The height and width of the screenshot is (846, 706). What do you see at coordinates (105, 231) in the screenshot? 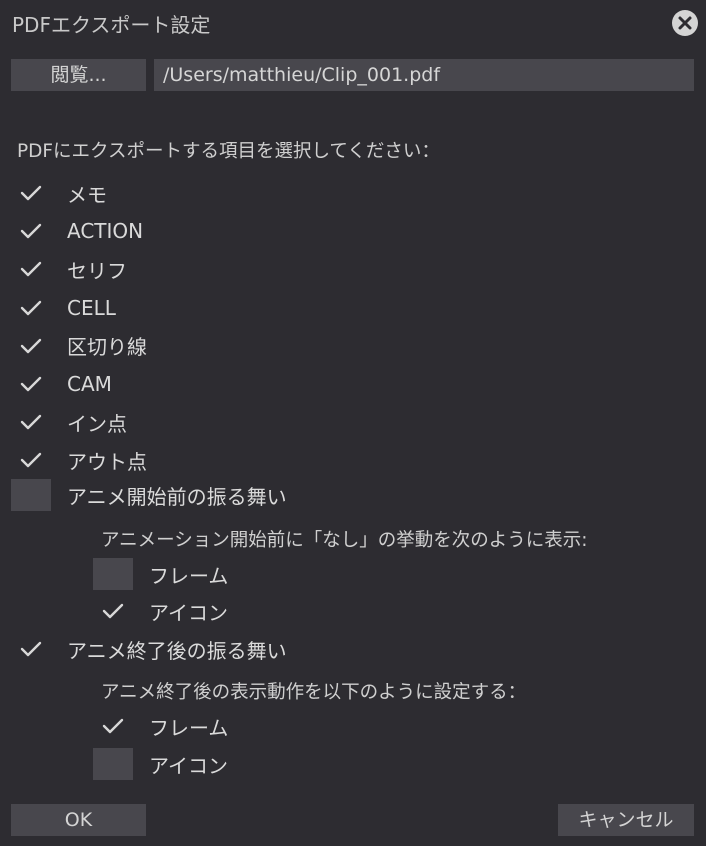
I see `export-item-label: ACTION` at bounding box center [105, 231].